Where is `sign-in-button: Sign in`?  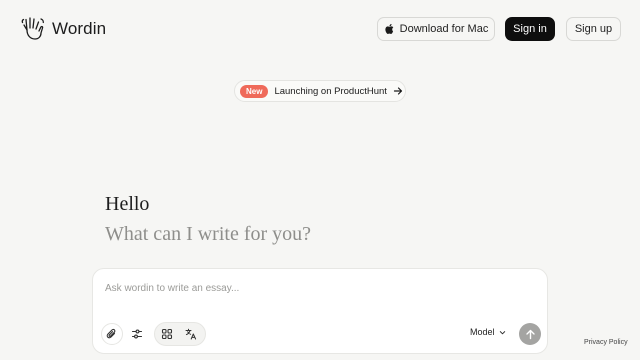
sign-in-button: Sign in is located at coordinates (530, 29).